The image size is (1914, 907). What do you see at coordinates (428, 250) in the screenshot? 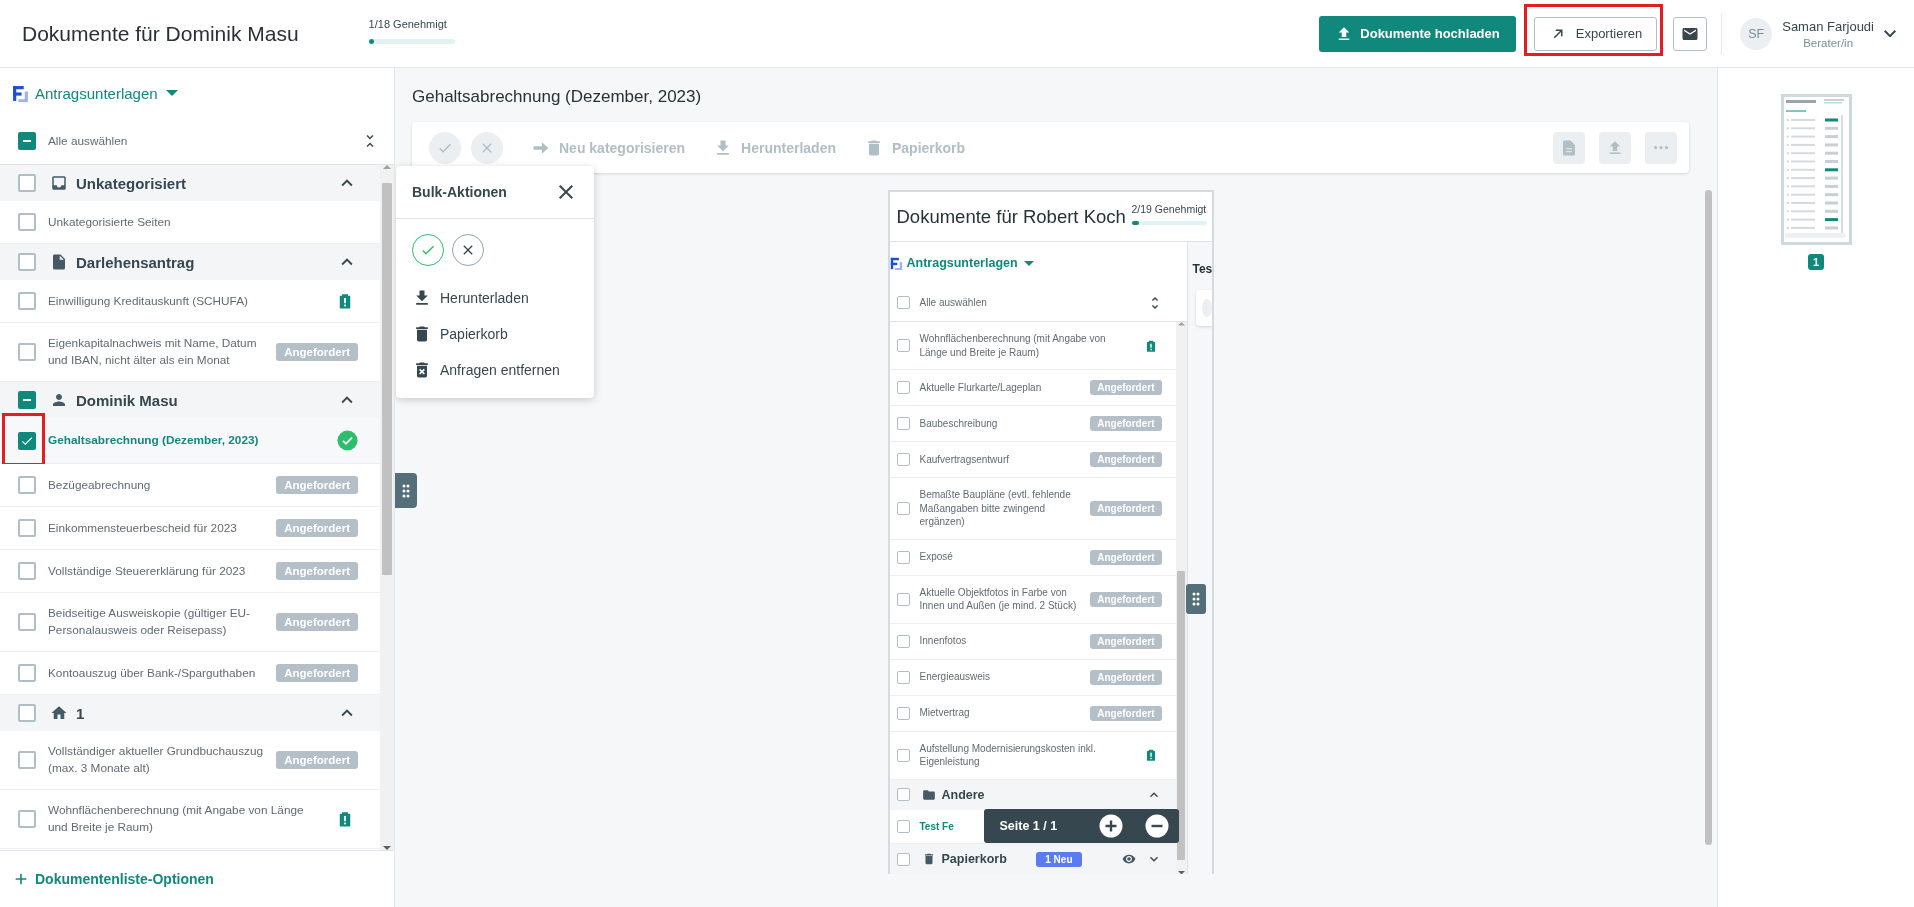
I see `approve-button` at bounding box center [428, 250].